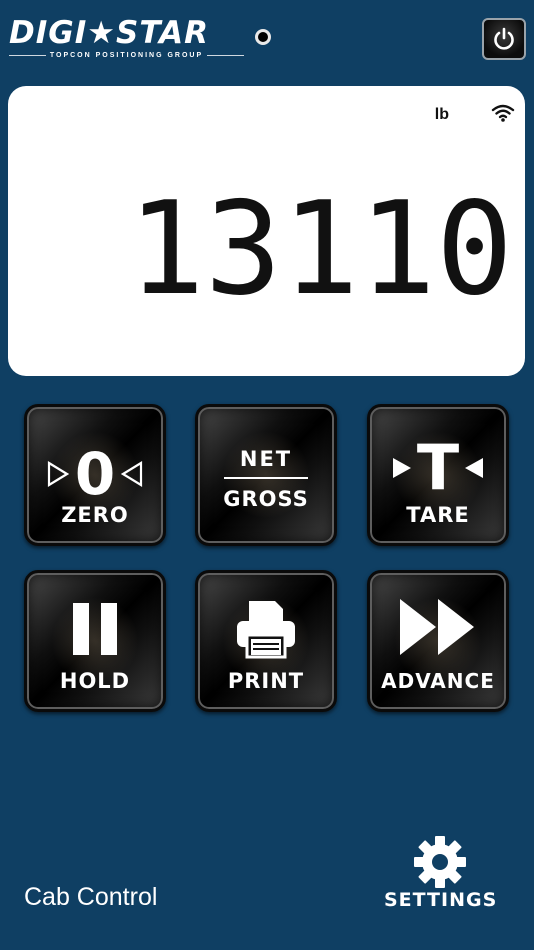  Describe the element at coordinates (474, 468) in the screenshot. I see `tare-right-arrow-icon` at that location.